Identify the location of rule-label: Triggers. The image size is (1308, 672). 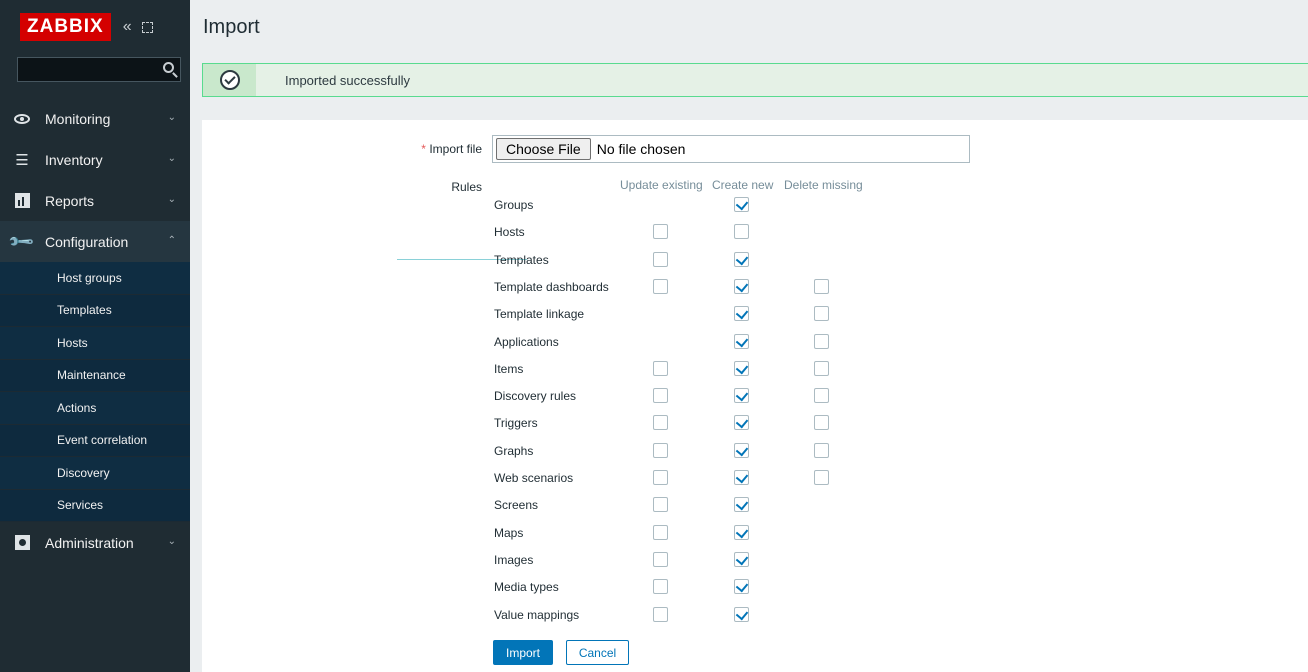
(516, 423).